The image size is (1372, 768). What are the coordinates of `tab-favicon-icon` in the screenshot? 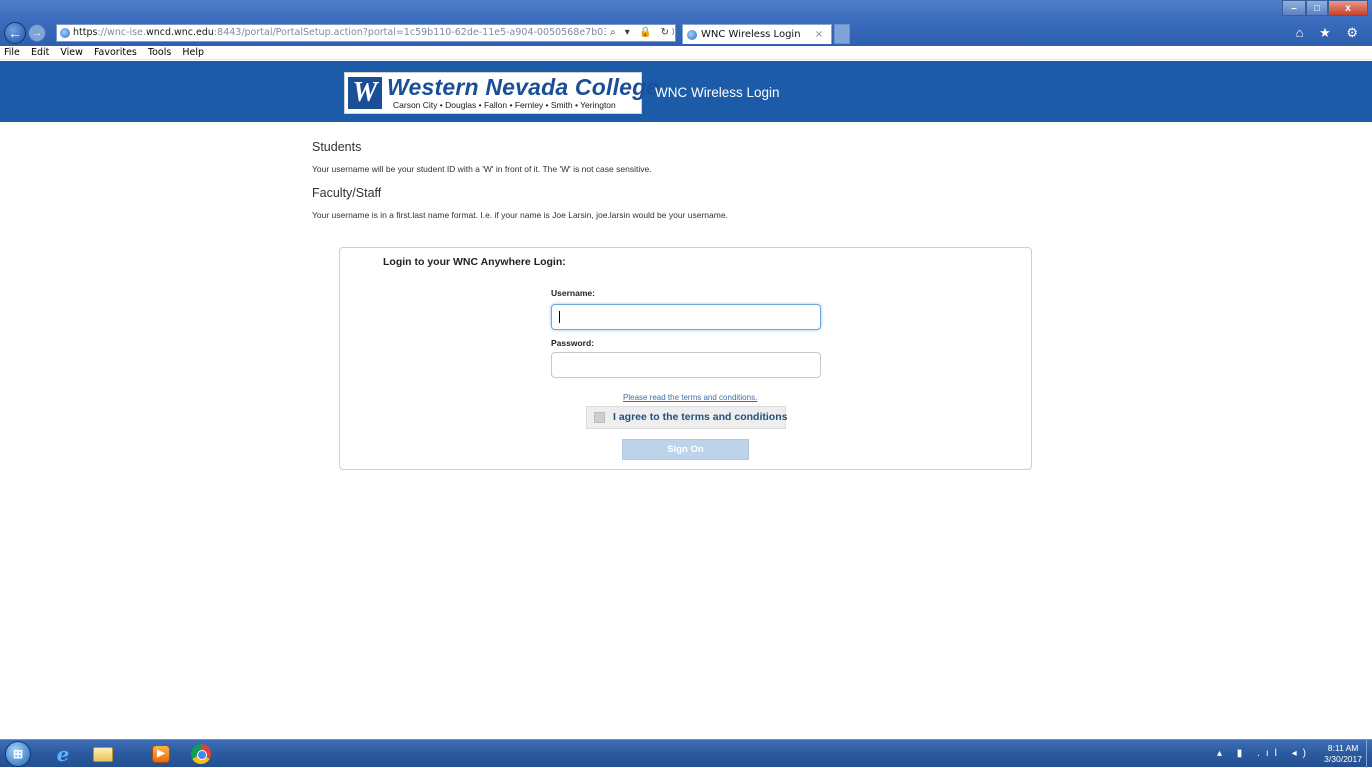 It's located at (692, 35).